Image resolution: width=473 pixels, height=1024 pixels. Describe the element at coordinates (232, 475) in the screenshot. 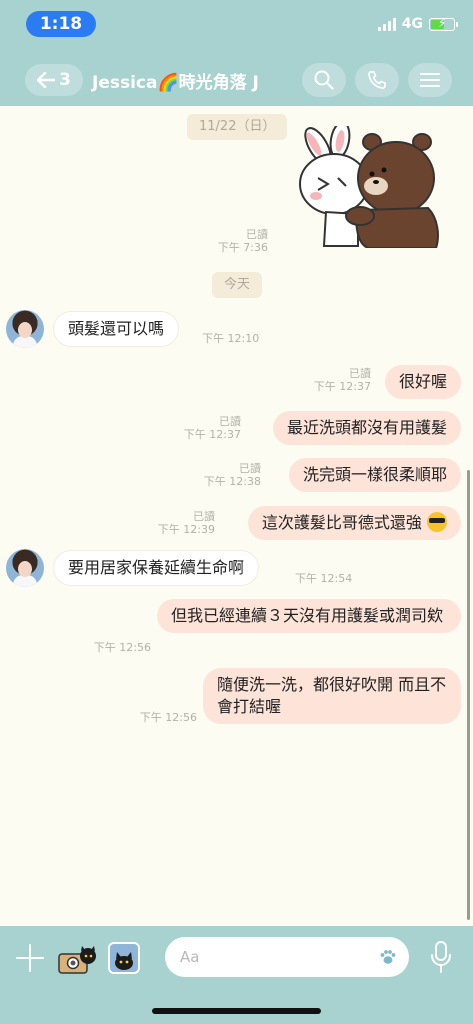

I see `message-meta: 已讀 下午 12:38` at that location.